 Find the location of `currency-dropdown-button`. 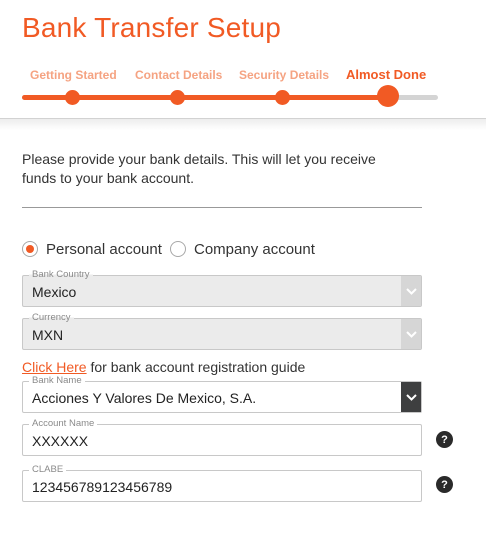

currency-dropdown-button is located at coordinates (411, 334).